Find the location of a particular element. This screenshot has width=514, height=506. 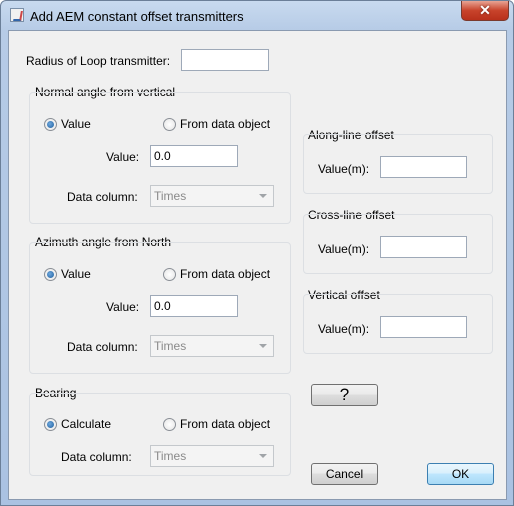

close-button: ✕ is located at coordinates (485, 11).